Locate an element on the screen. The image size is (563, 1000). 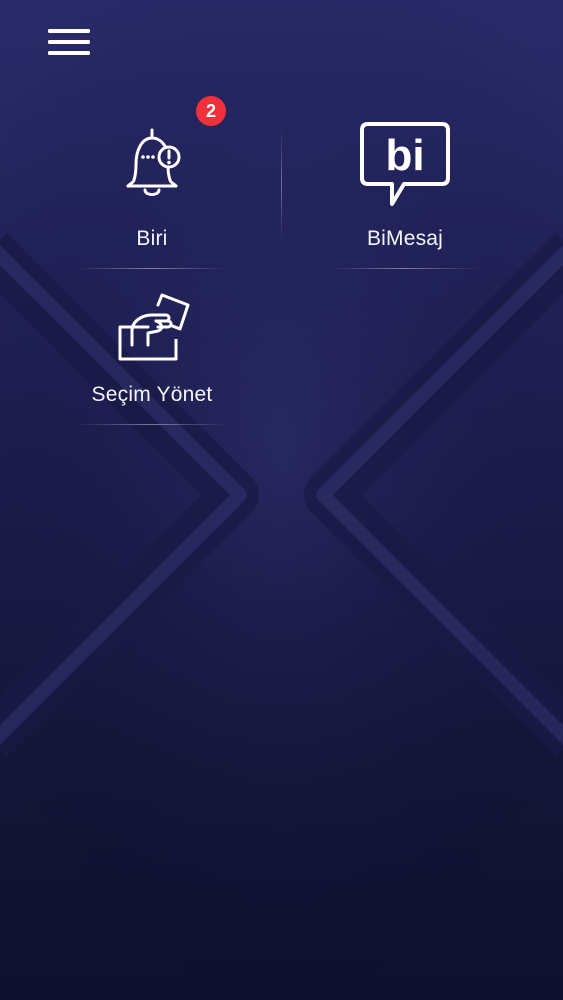
tile-biri: 2 Biri is located at coordinates (152, 183).